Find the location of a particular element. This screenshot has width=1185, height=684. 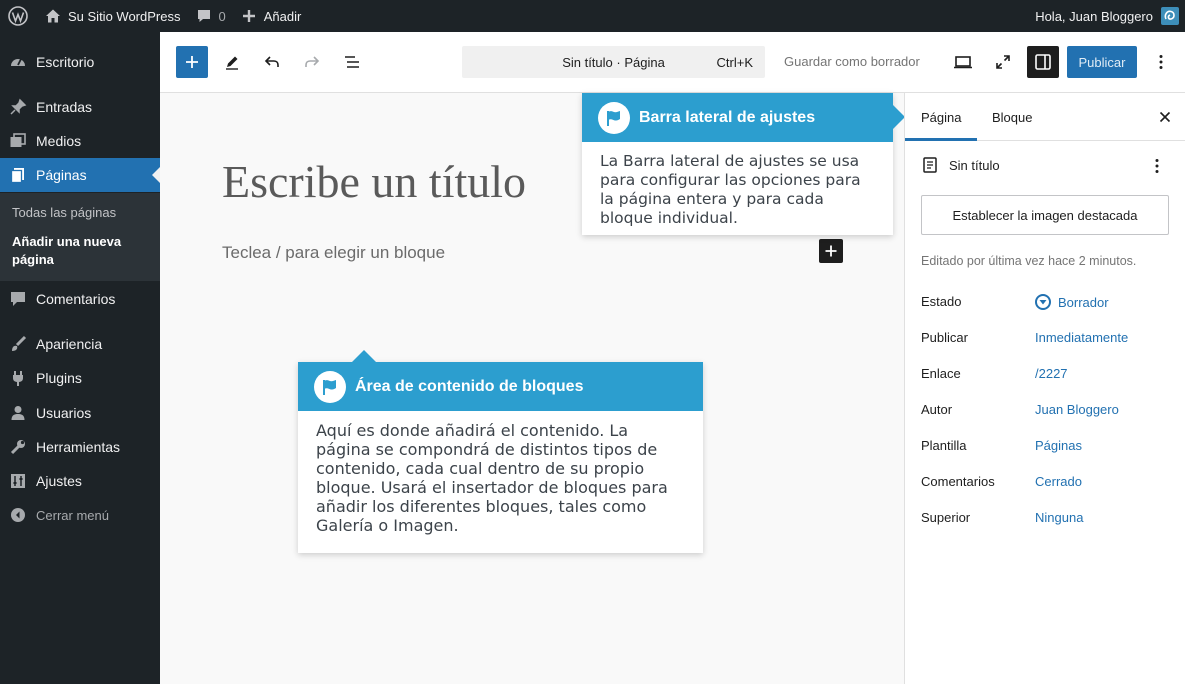

menu-item-apariencia: Apariencia is located at coordinates (80, 344).